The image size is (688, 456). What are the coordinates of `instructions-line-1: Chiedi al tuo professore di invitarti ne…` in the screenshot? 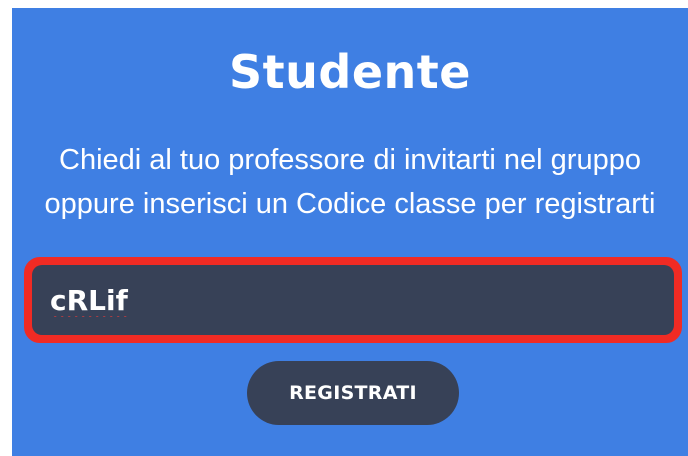 It's located at (350, 160).